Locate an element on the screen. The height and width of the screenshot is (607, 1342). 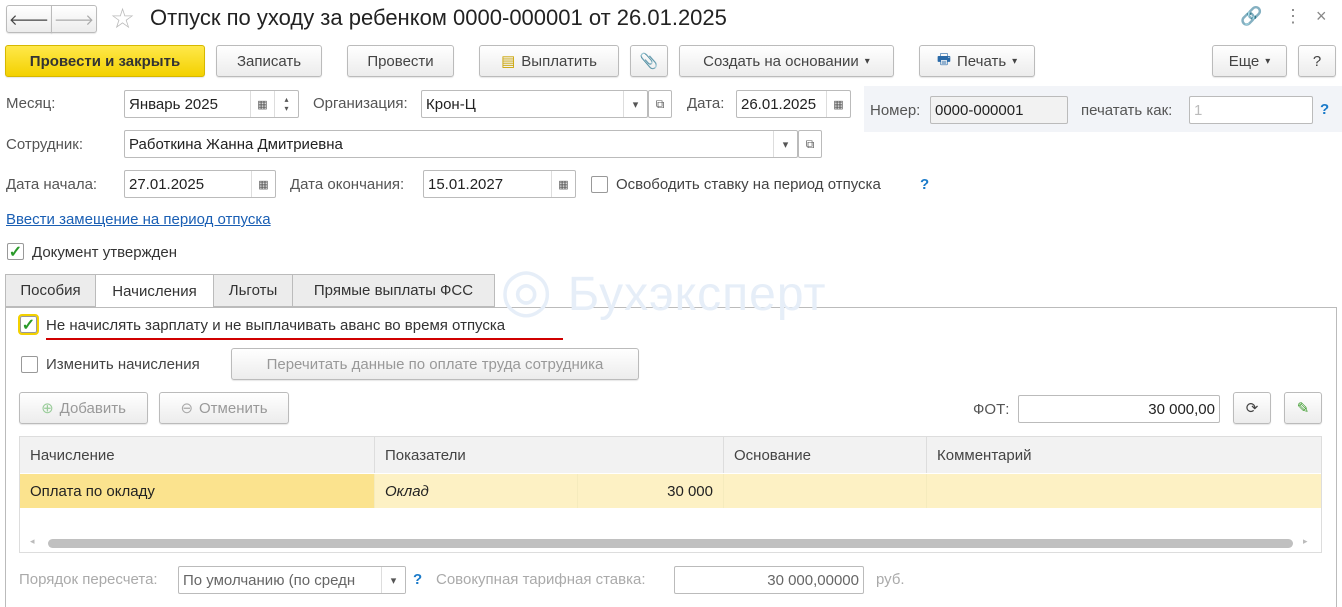
rate-field: 30 000,00000 is located at coordinates (769, 580).